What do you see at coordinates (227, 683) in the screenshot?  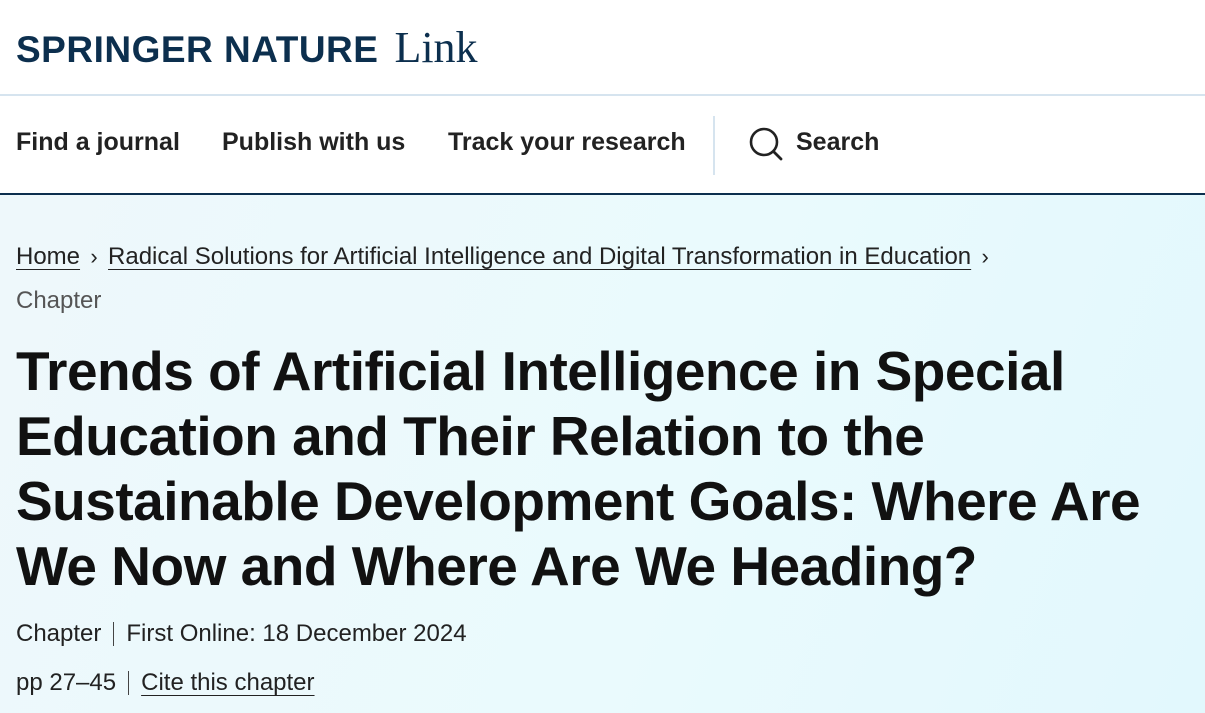 I see `cite-this-chapter-link: Cite this chapter` at bounding box center [227, 683].